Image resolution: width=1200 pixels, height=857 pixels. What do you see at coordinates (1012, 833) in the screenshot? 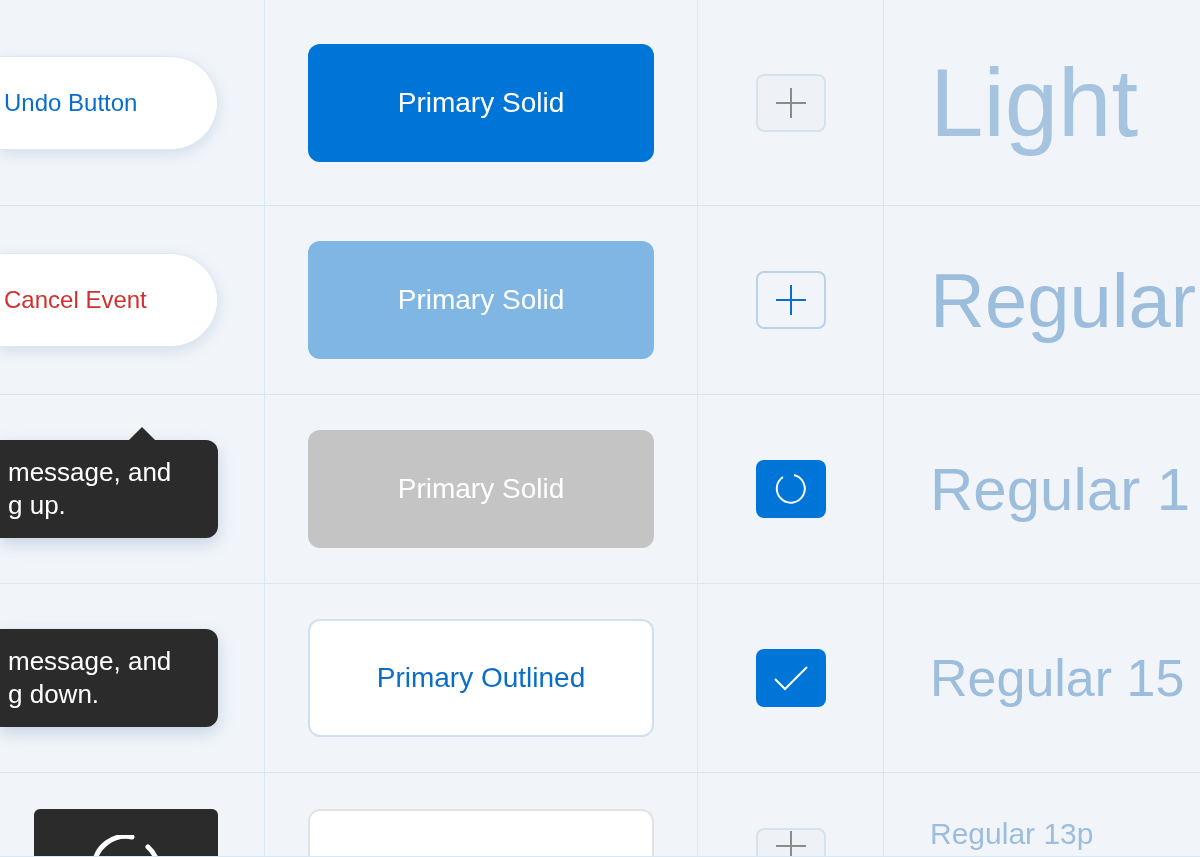
I see `type-sample: Regular 13p` at bounding box center [1012, 833].